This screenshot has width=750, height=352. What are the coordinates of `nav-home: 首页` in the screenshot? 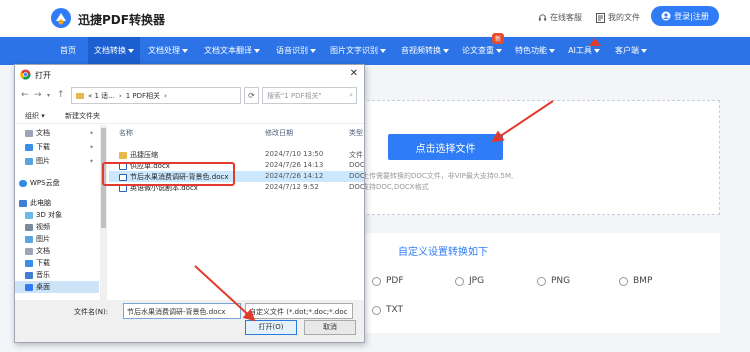 It's located at (68, 51).